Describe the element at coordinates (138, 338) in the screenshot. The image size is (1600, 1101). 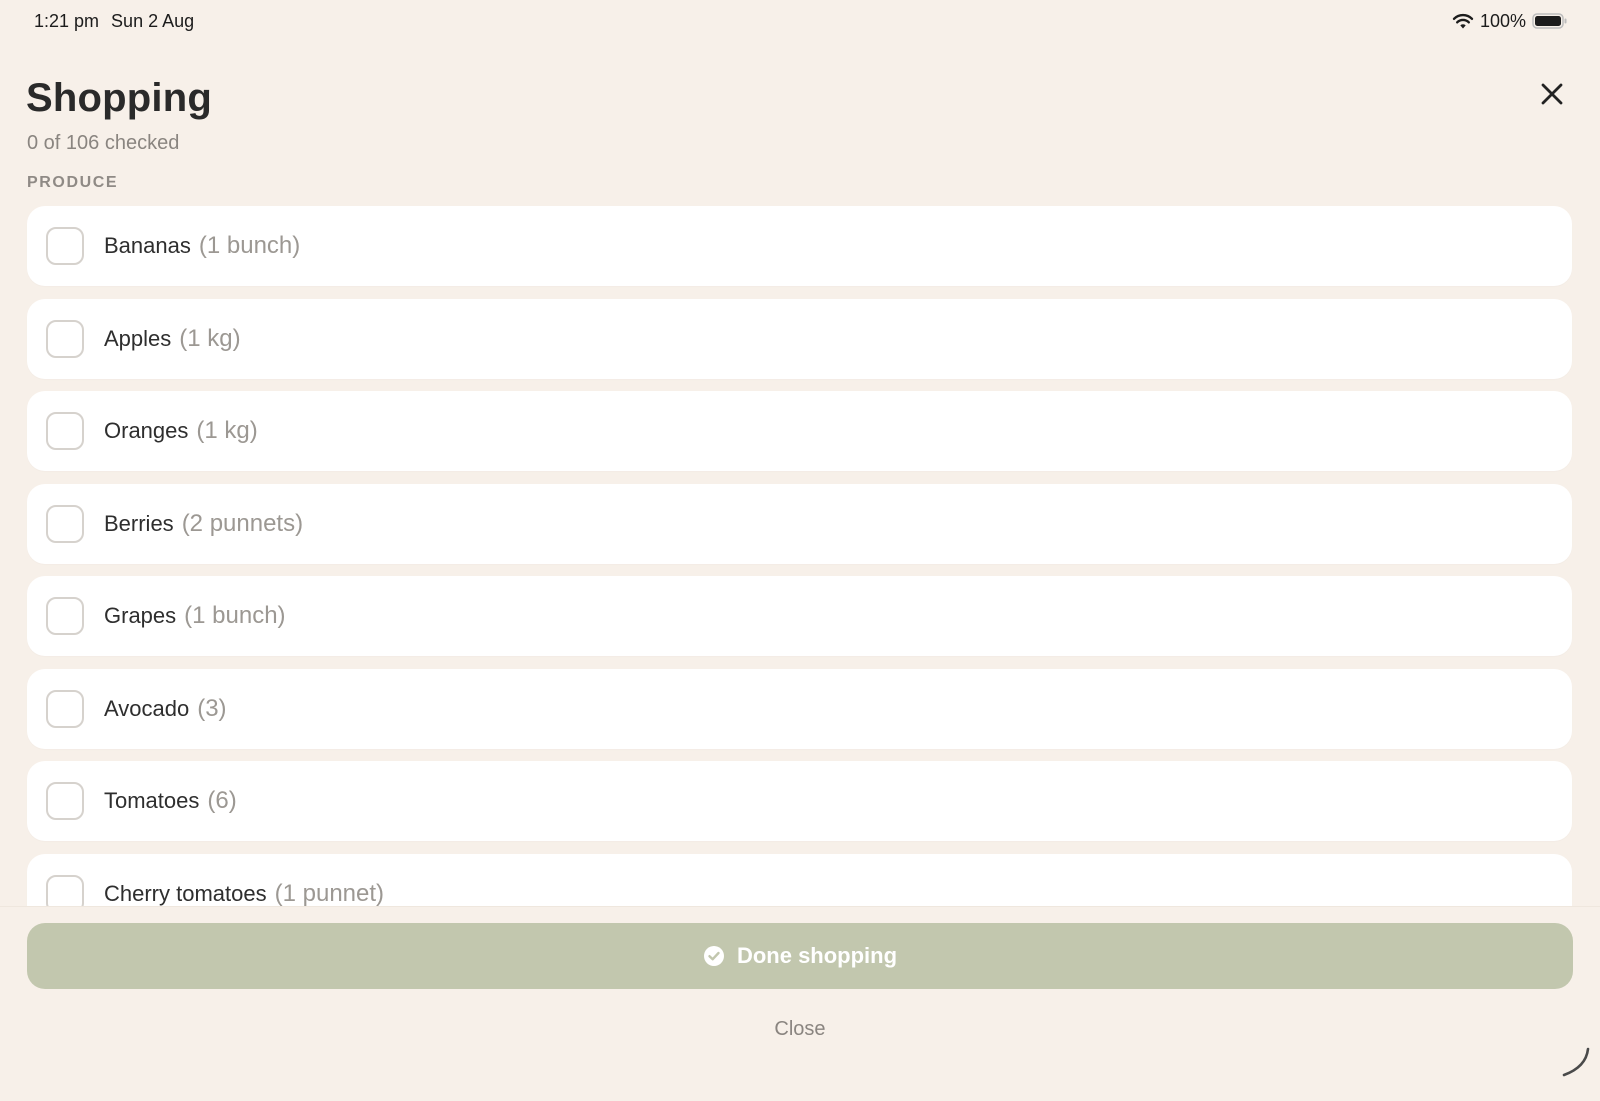
I see `item-name: Apples` at that location.